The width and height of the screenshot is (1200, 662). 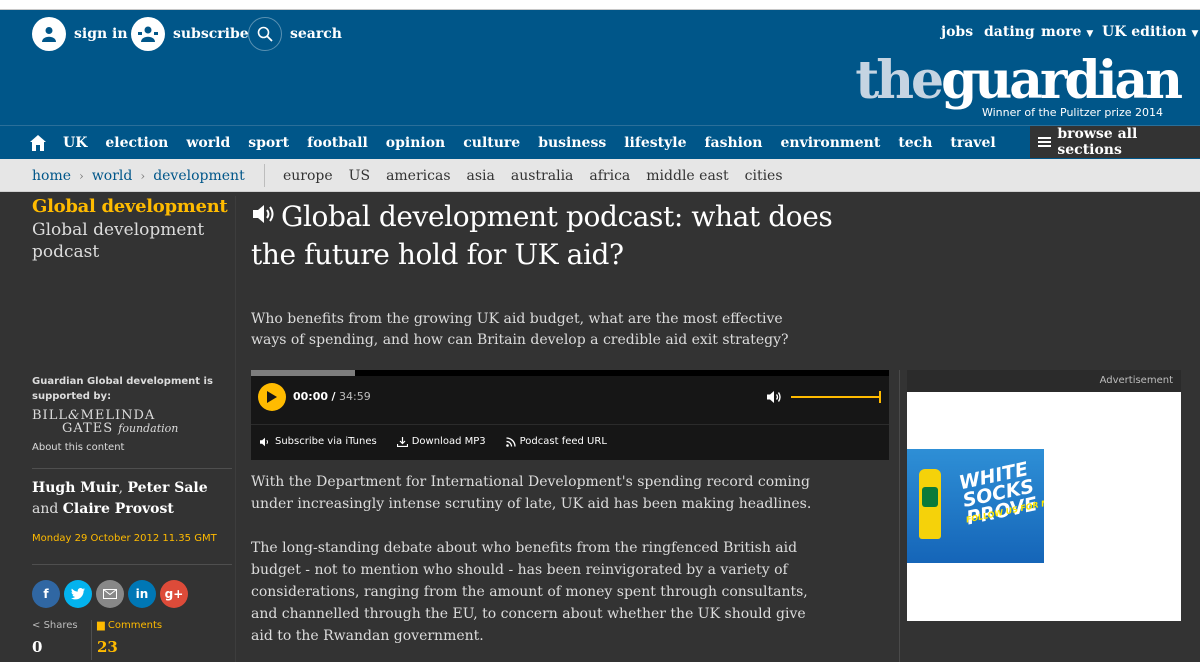 I want to click on counts-divider, so click(x=91, y=640).